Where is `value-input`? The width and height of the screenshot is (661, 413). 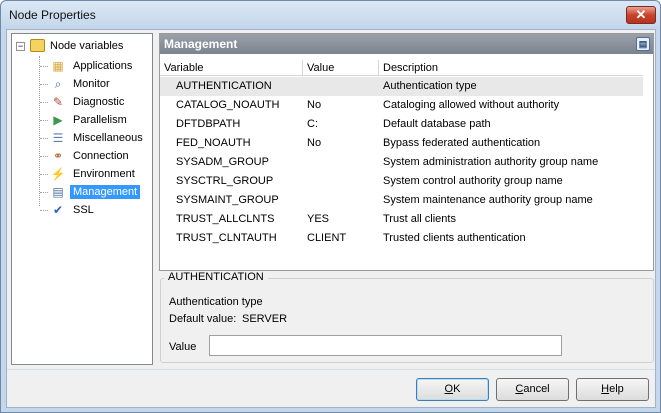 value-input is located at coordinates (385, 345).